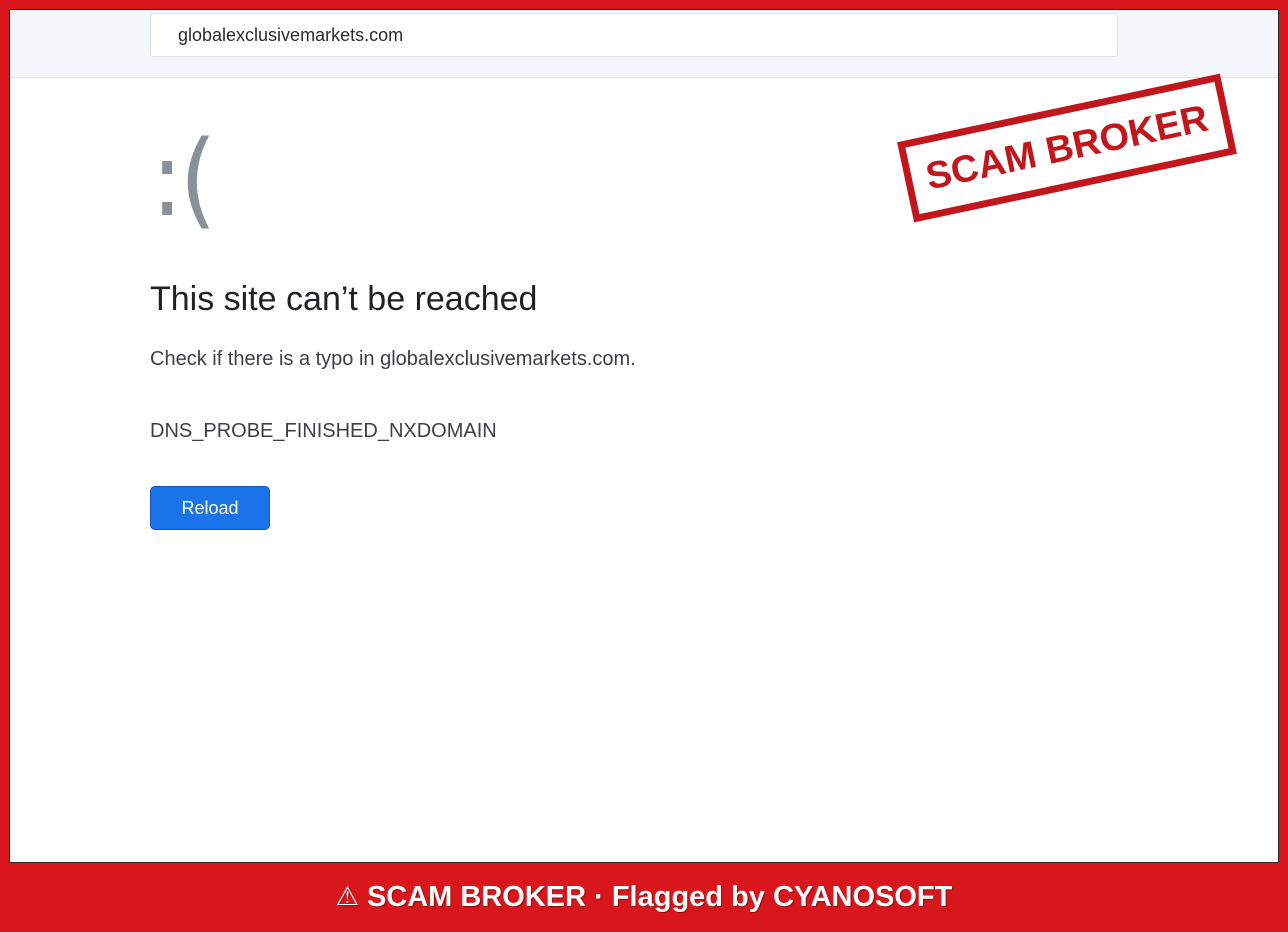  I want to click on browser-toolbar: globalexclusivemarkets.com, so click(644, 44).